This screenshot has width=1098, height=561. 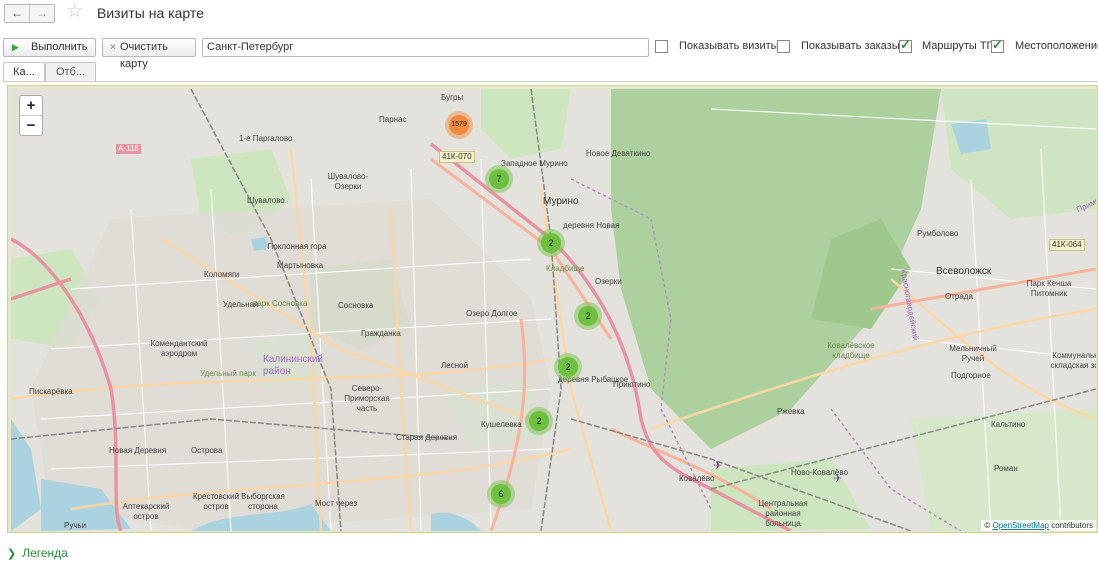 I want to click on cluster-marker: 6, so click(x=501, y=494).